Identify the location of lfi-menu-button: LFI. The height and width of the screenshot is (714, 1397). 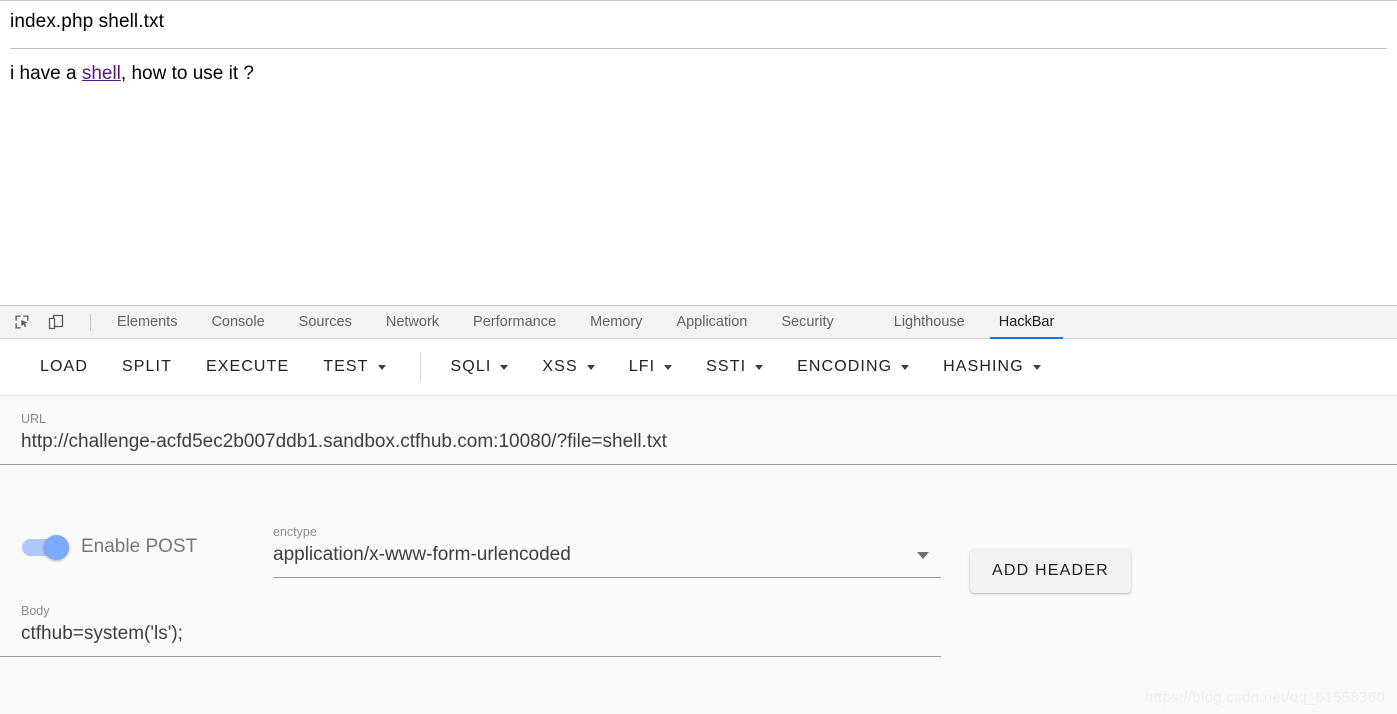
(650, 367).